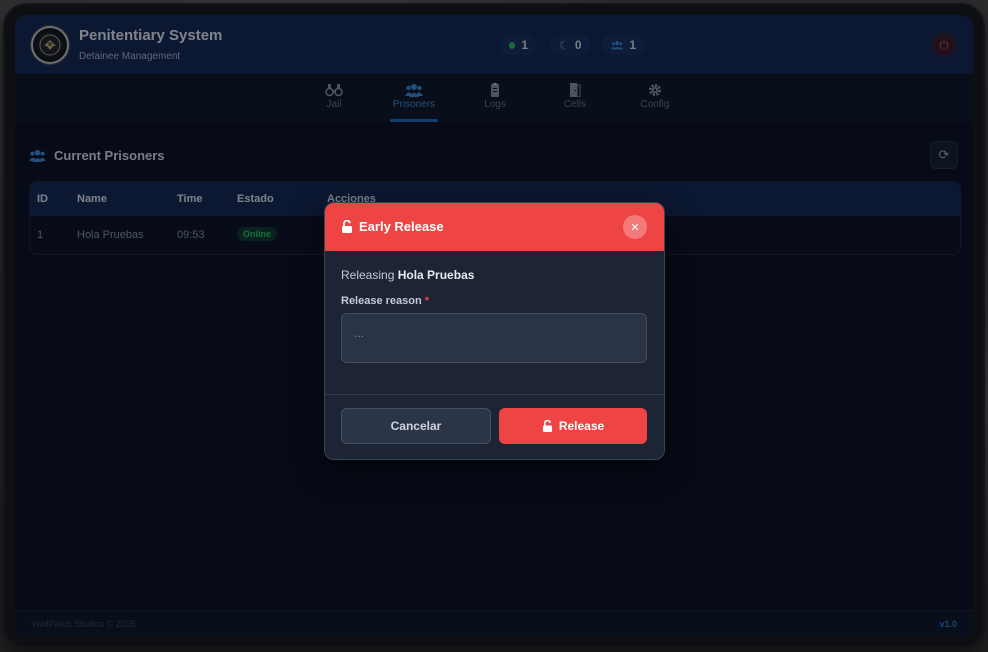  What do you see at coordinates (416, 426) in the screenshot?
I see `cancel-button: Cancelar` at bounding box center [416, 426].